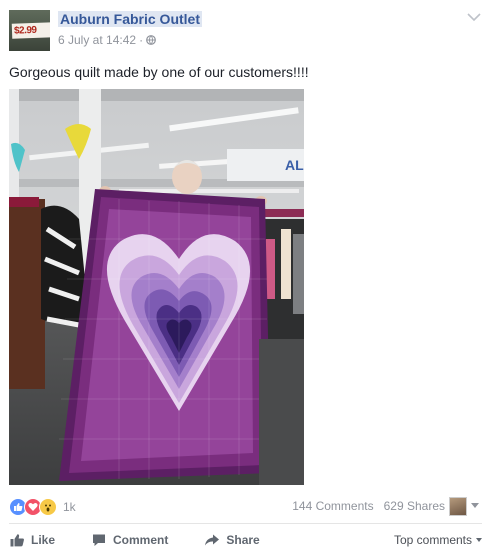 The width and height of the screenshot is (491, 554). I want to click on page-name-link: Auburn Fabric Outlet, so click(130, 19).